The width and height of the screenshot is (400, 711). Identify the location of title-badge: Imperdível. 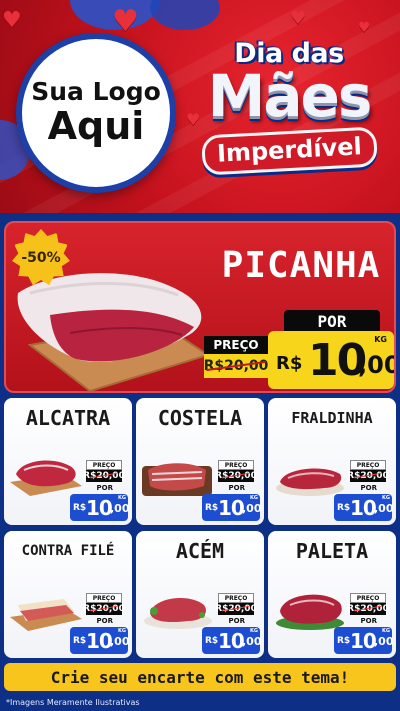
(289, 151).